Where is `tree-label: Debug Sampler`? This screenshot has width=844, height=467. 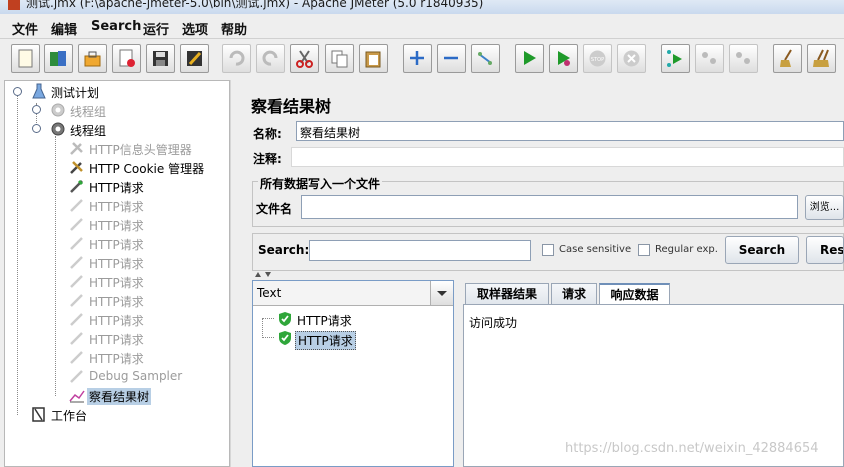
tree-label: Debug Sampler is located at coordinates (136, 376).